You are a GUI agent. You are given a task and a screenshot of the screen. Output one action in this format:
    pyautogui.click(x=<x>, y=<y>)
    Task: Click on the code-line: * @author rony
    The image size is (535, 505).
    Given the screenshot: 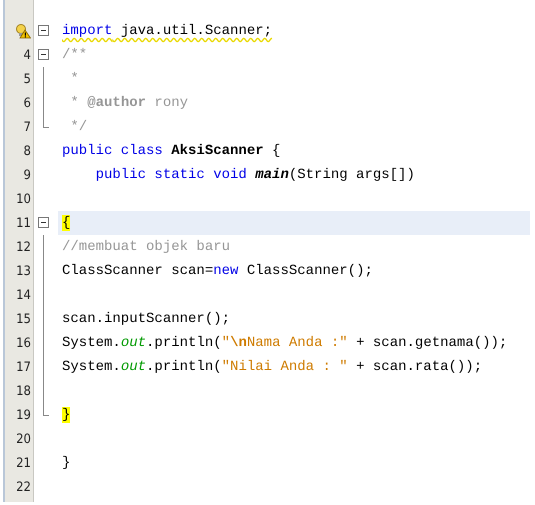 What is the action you would take?
    pyautogui.click(x=128, y=103)
    